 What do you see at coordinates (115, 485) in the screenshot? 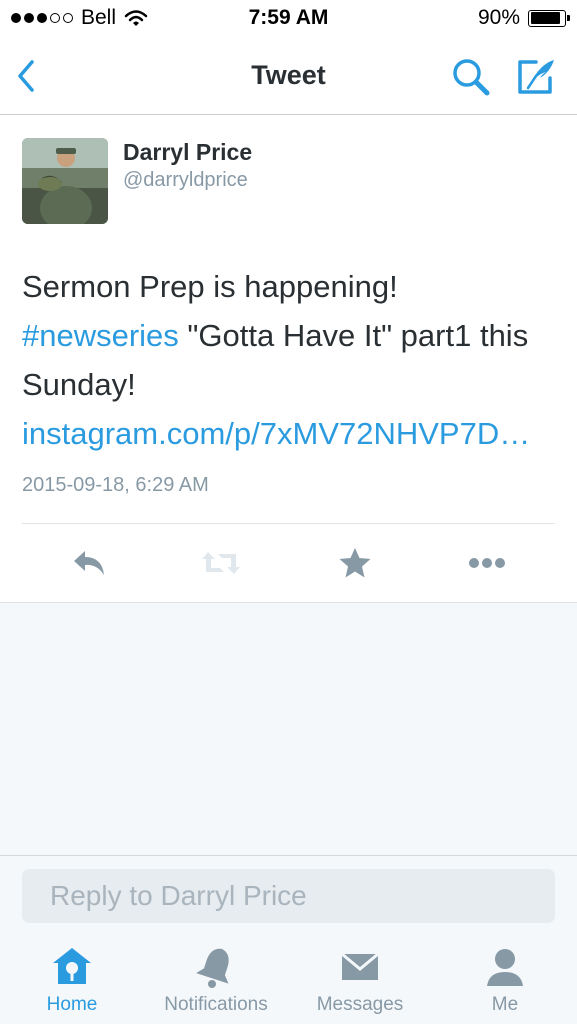
I see `tweet-timestamp: 2015-09-18, 6:29 AM` at bounding box center [115, 485].